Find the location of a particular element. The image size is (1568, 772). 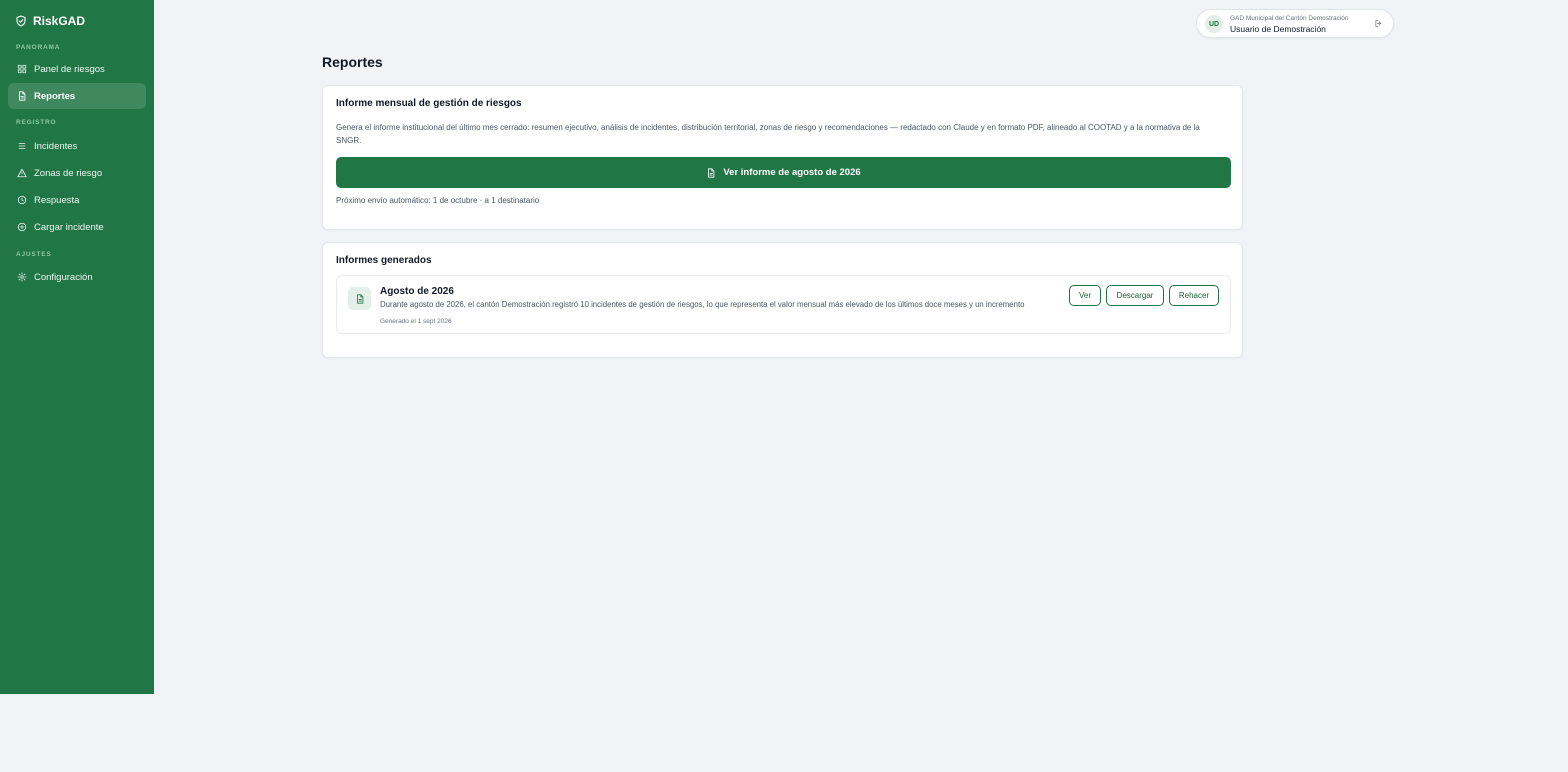

view-report-button: Ver informe de agosto de 2026 is located at coordinates (783, 172).